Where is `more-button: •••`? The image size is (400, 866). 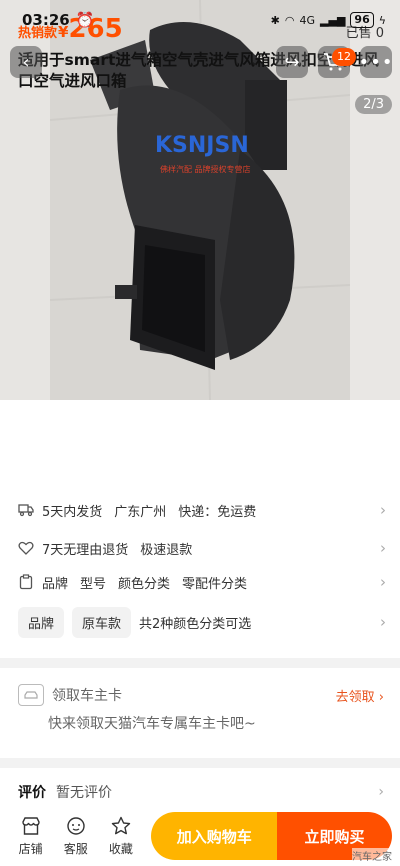 more-button: ••• is located at coordinates (376, 62).